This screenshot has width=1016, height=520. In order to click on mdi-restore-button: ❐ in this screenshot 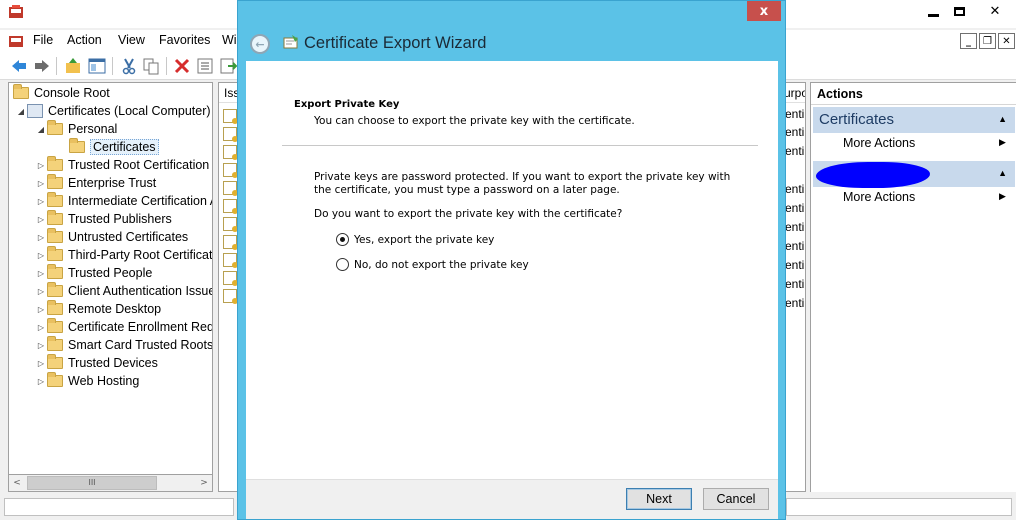, I will do `click(987, 41)`.